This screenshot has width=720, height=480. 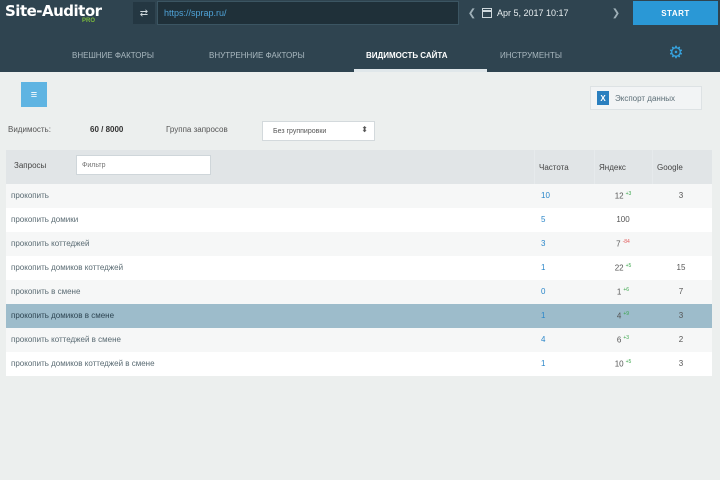 What do you see at coordinates (472, 13) in the screenshot?
I see `prev-date-icon: ❮` at bounding box center [472, 13].